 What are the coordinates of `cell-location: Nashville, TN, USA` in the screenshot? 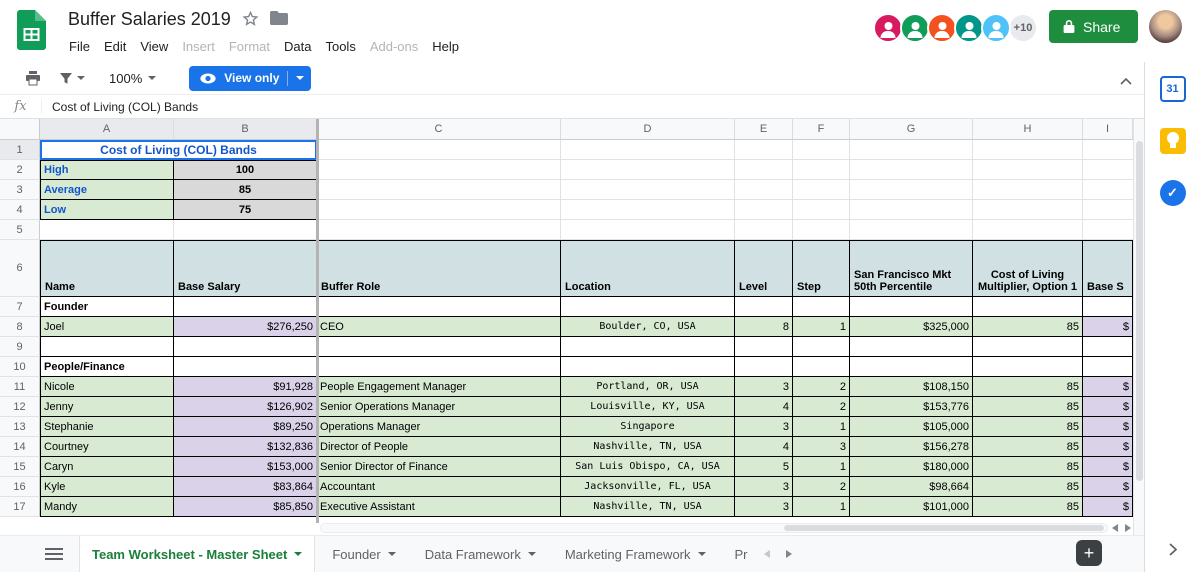 It's located at (648, 447).